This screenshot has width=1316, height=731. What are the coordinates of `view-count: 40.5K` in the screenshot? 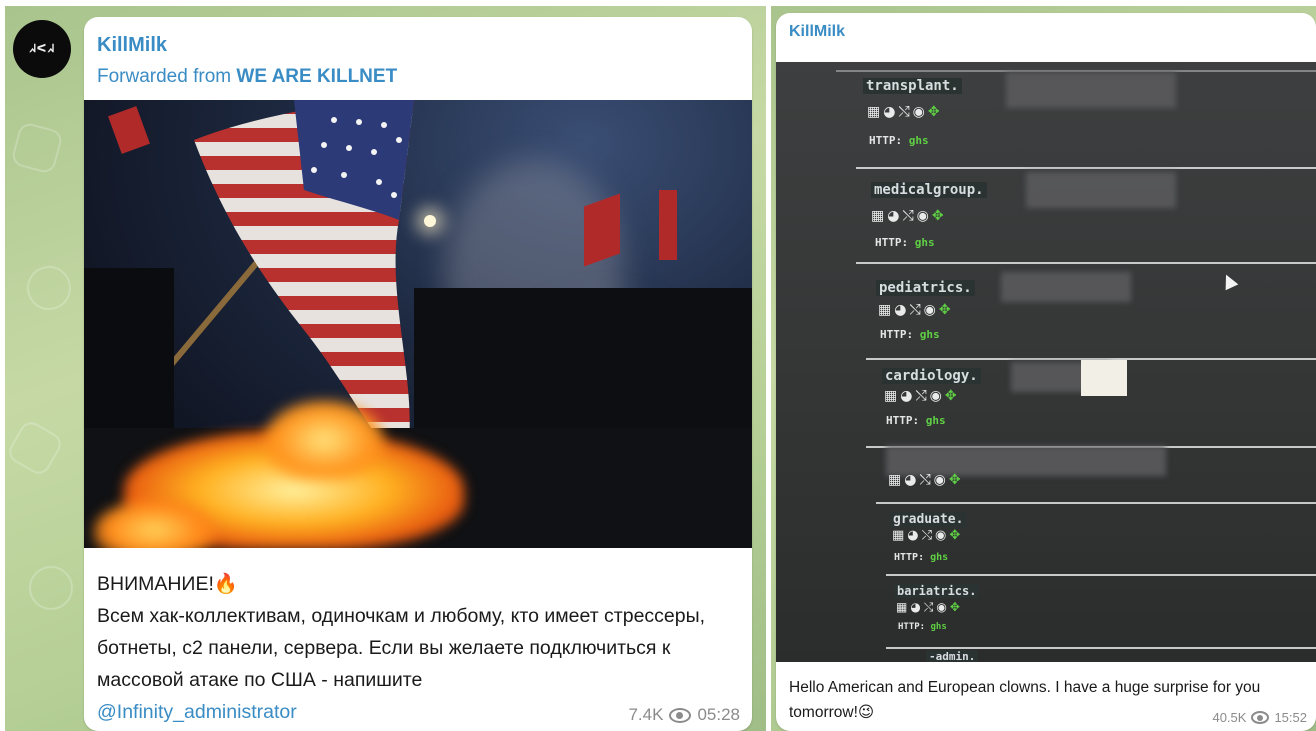 It's located at (1229, 717).